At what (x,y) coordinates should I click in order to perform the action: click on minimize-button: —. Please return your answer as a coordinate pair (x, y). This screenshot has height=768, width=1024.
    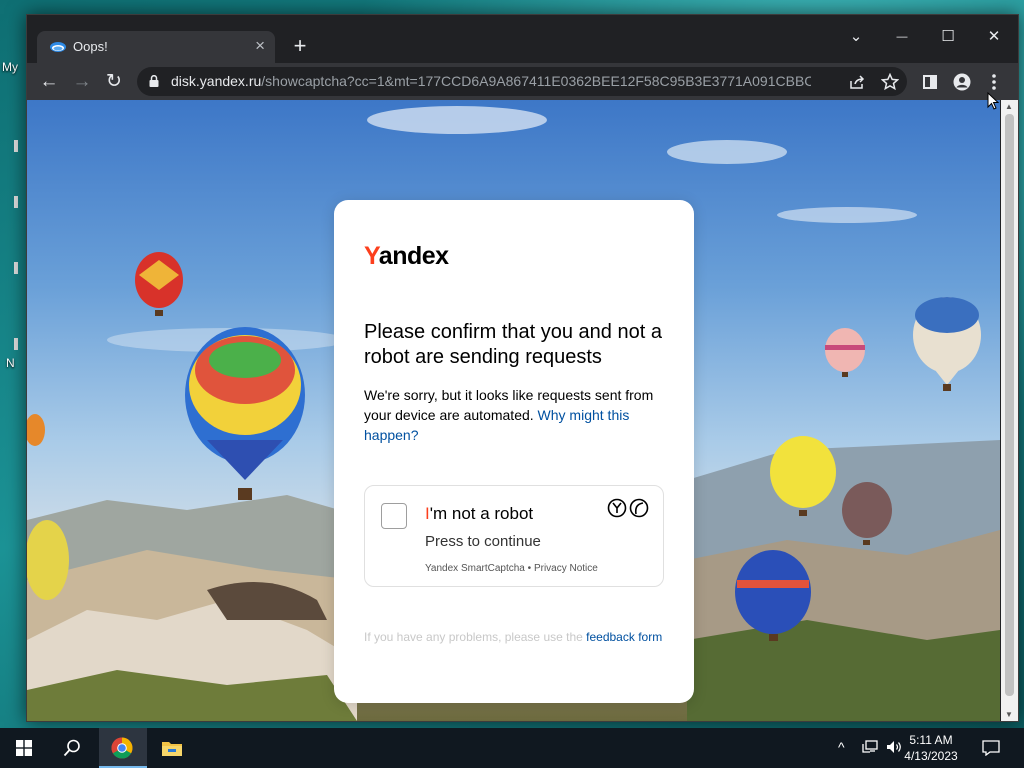
    Looking at the image, I should click on (902, 37).